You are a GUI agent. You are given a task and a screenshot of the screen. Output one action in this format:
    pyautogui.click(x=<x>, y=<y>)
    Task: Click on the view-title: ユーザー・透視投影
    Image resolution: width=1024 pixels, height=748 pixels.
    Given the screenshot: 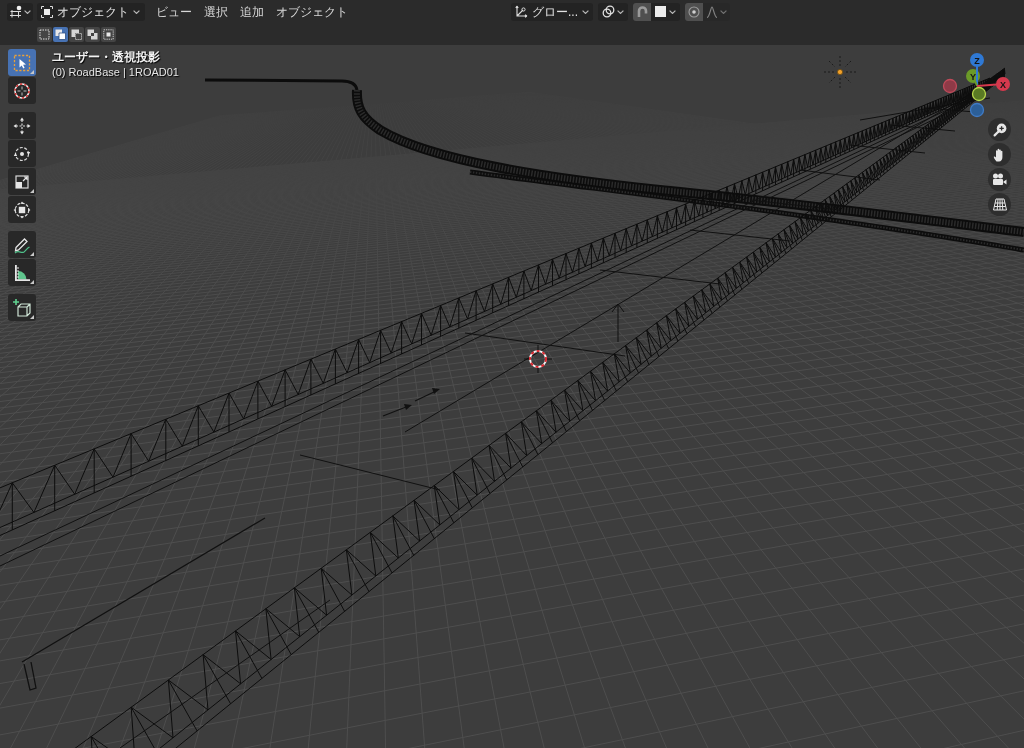 What is the action you would take?
    pyautogui.click(x=106, y=57)
    